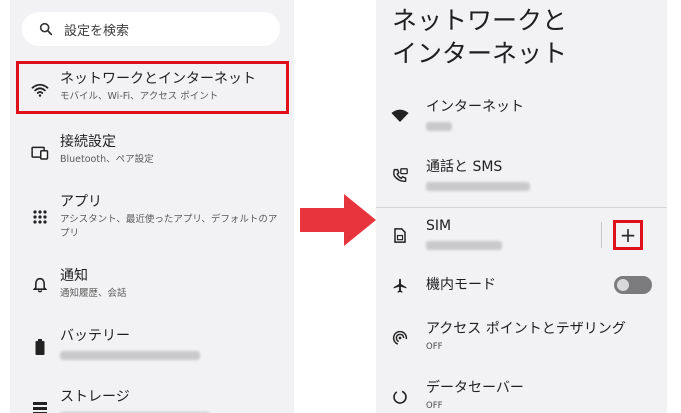 The height and width of the screenshot is (413, 681). I want to click on page-title: ネットワークと インターネット, so click(479, 37).